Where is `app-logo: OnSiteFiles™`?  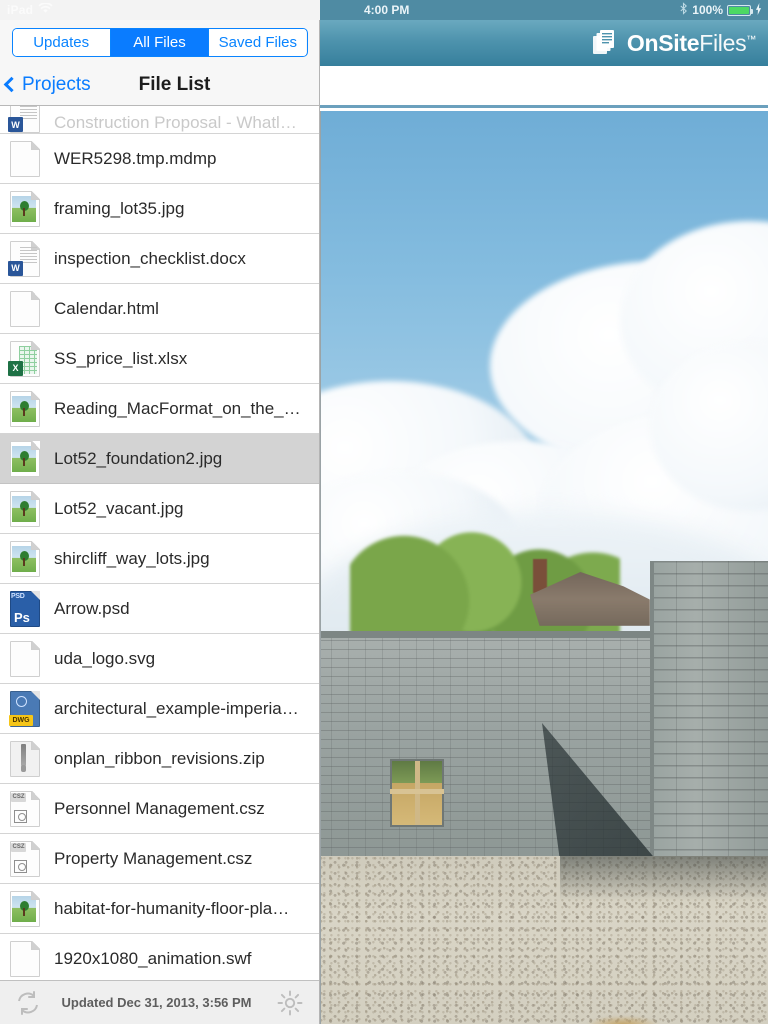
app-logo: OnSiteFiles™ is located at coordinates (674, 43).